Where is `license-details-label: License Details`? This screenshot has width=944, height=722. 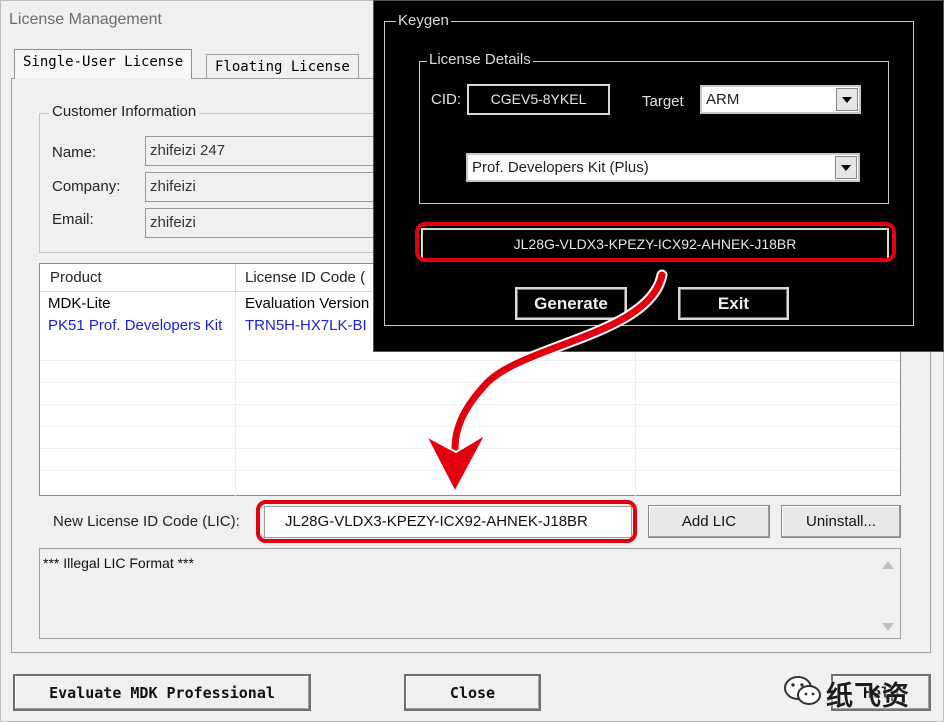
license-details-label: License Details is located at coordinates (480, 59).